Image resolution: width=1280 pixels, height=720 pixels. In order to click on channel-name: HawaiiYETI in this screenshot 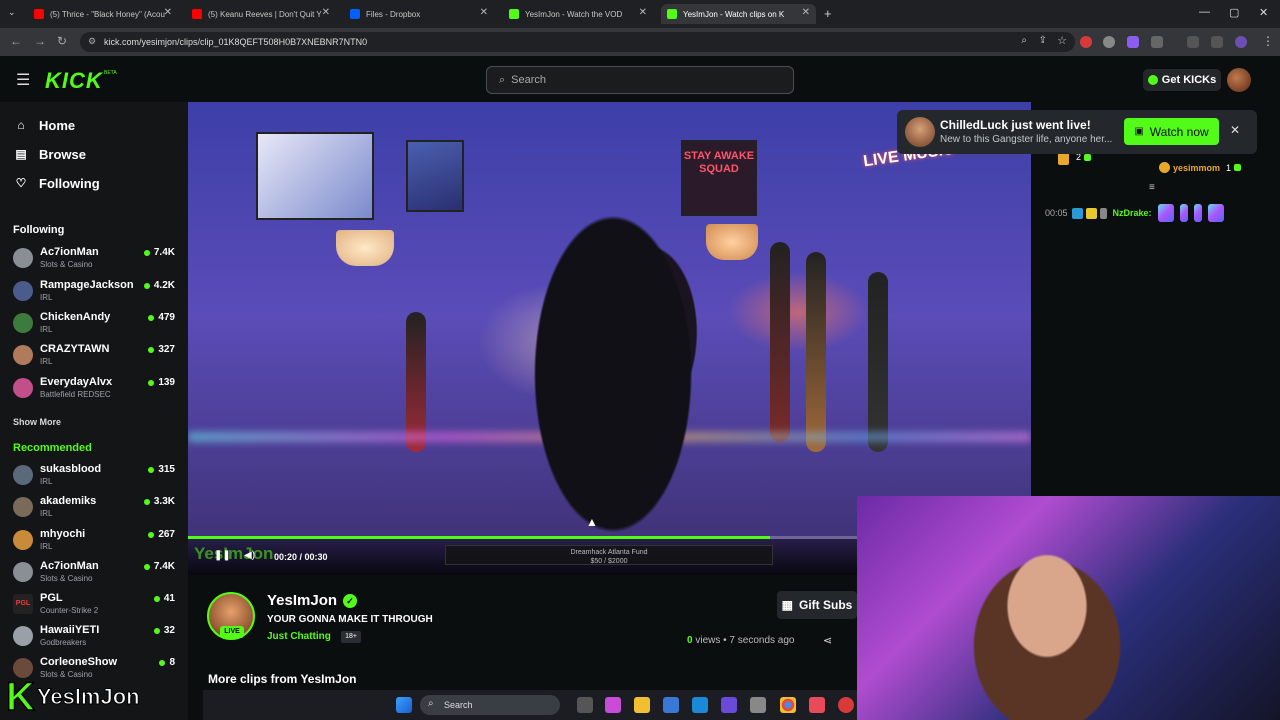, I will do `click(70, 630)`.